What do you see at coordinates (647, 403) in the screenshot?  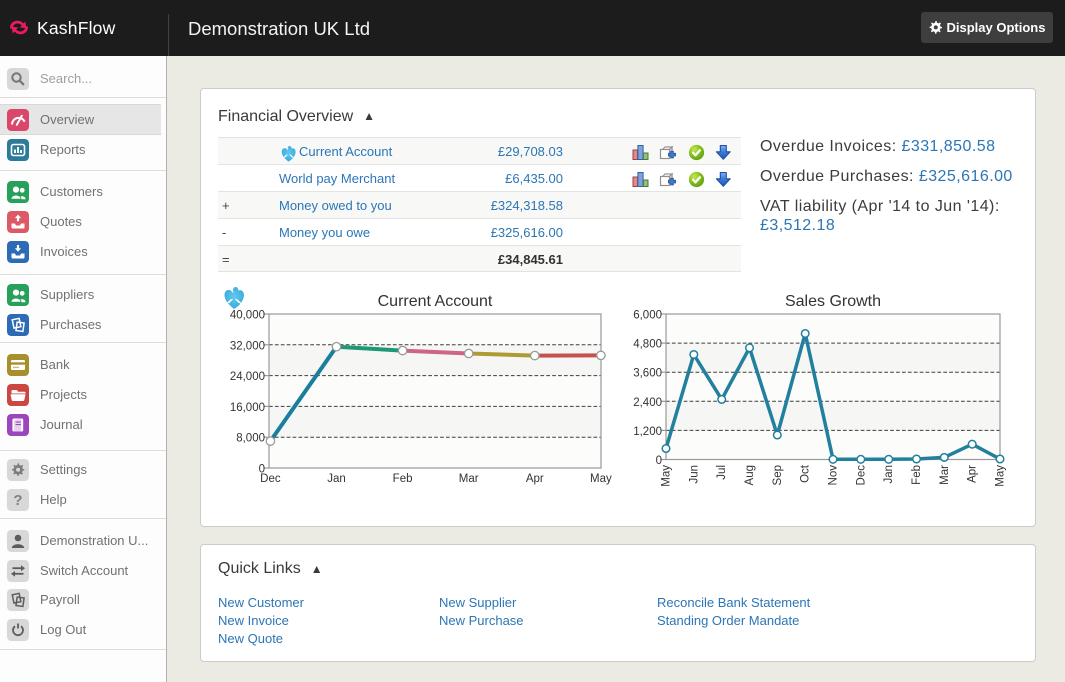 I see `svg-text: 2,400` at bounding box center [647, 403].